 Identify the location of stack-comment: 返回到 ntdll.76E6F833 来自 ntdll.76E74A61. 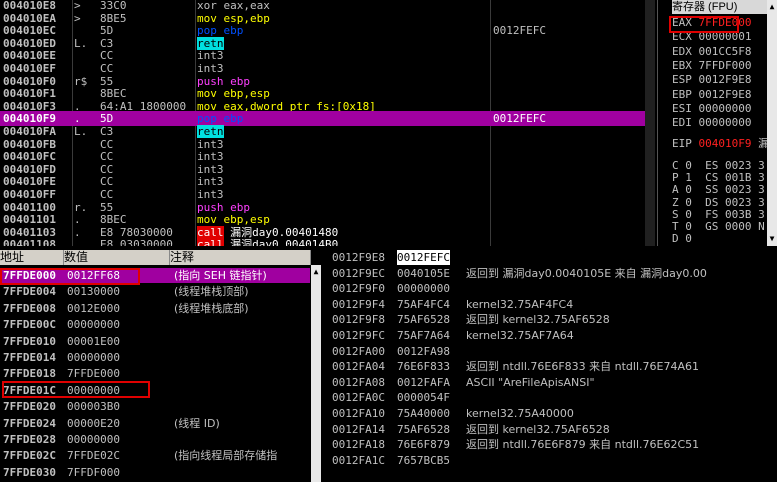
(582, 367).